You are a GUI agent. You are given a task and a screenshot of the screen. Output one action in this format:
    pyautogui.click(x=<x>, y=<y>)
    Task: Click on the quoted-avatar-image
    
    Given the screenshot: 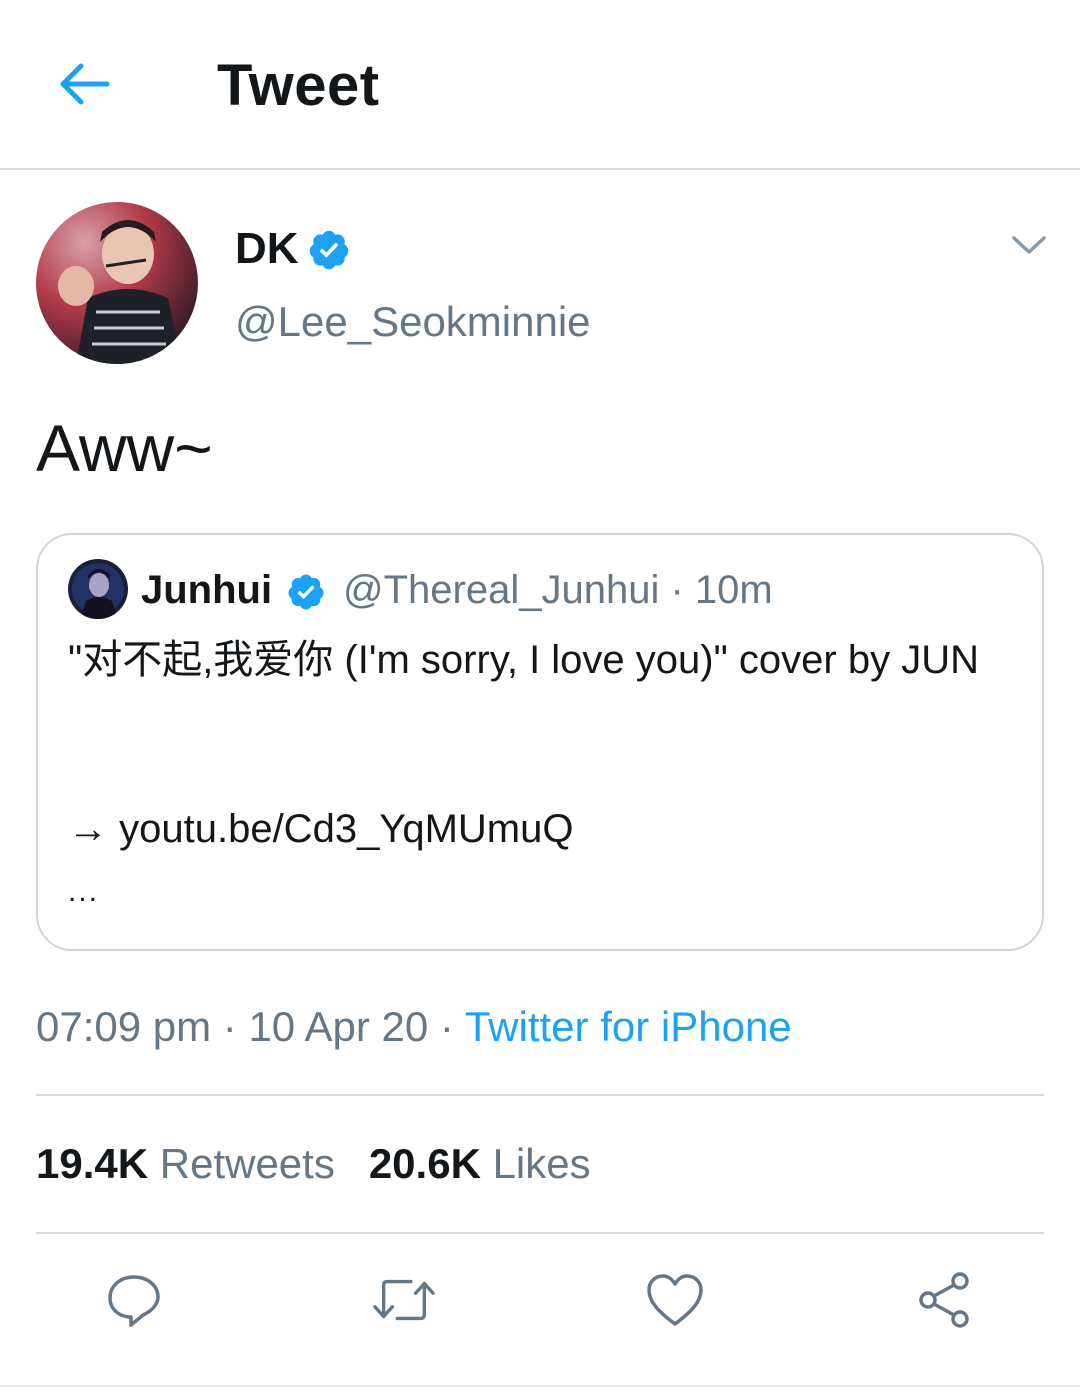 What is the action you would take?
    pyautogui.click(x=98, y=589)
    